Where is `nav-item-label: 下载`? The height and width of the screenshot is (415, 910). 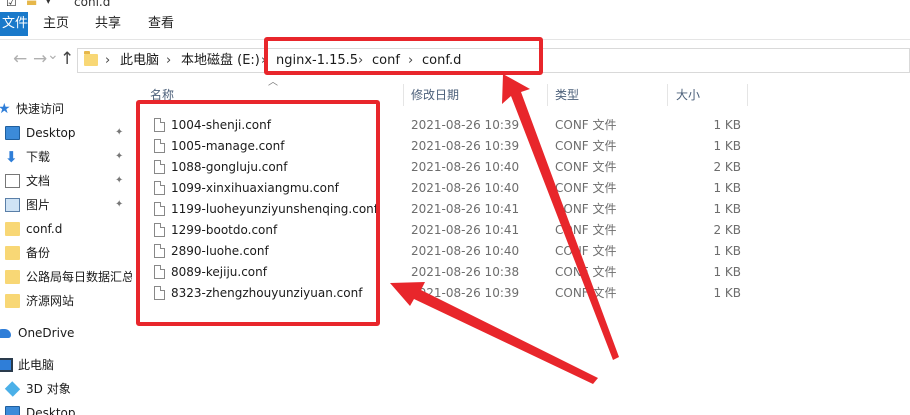 nav-item-label: 下载 is located at coordinates (38, 157).